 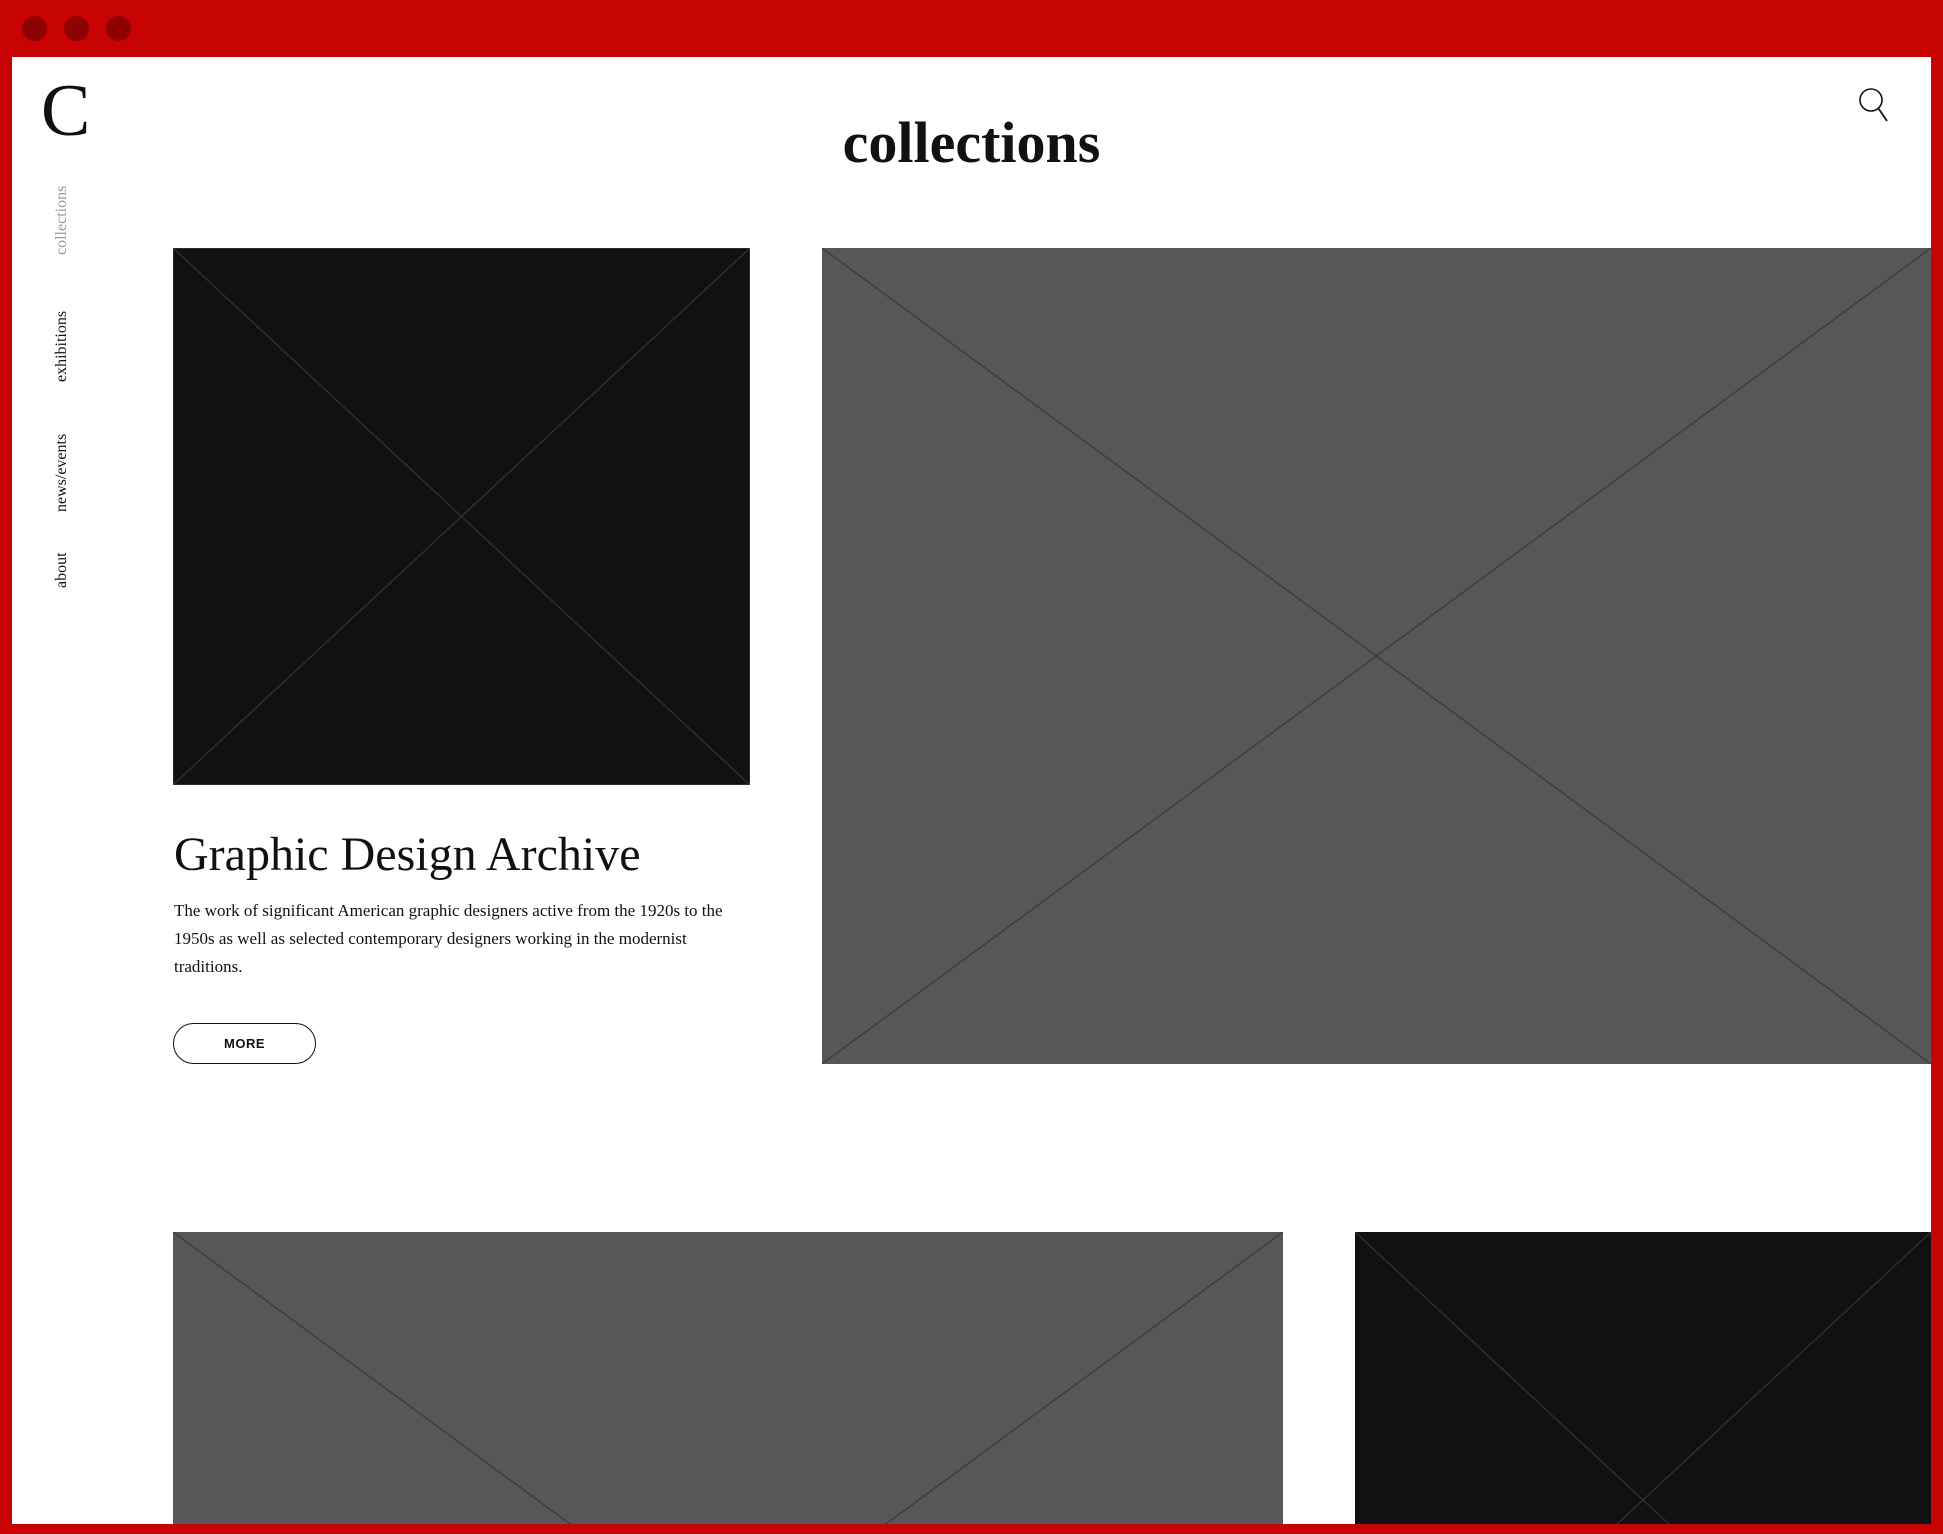 I want to click on collection-title: Graphic Design Archive, so click(x=407, y=854).